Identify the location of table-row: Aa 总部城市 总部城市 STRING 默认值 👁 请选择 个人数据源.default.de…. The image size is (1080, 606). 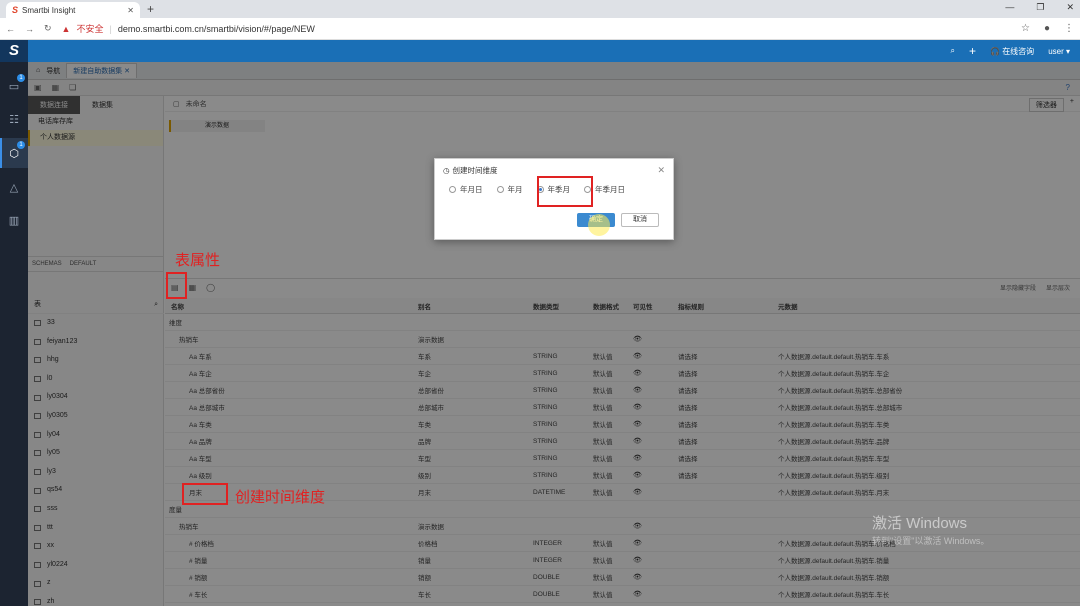
(622, 407).